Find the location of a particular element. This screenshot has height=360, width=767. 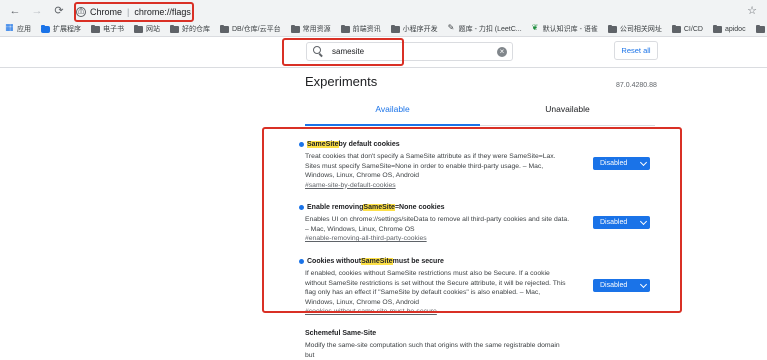

bookmark-item: preset is located at coordinates (761, 28).